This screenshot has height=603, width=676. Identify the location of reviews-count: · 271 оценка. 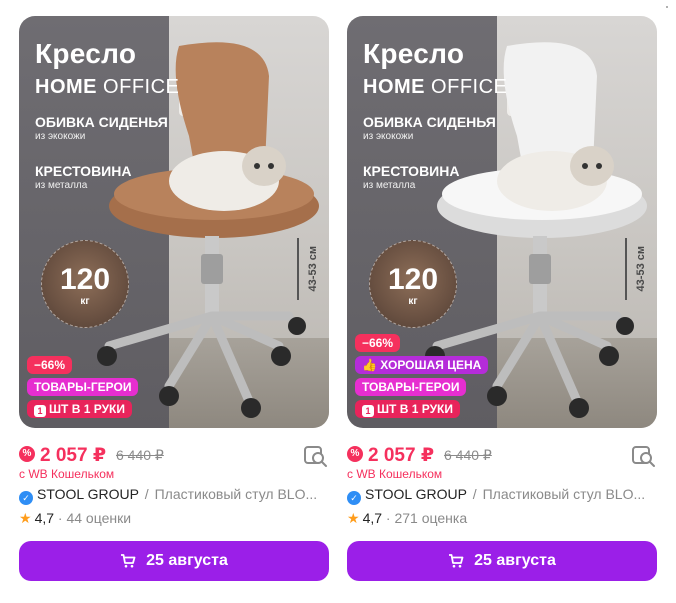
(426, 518).